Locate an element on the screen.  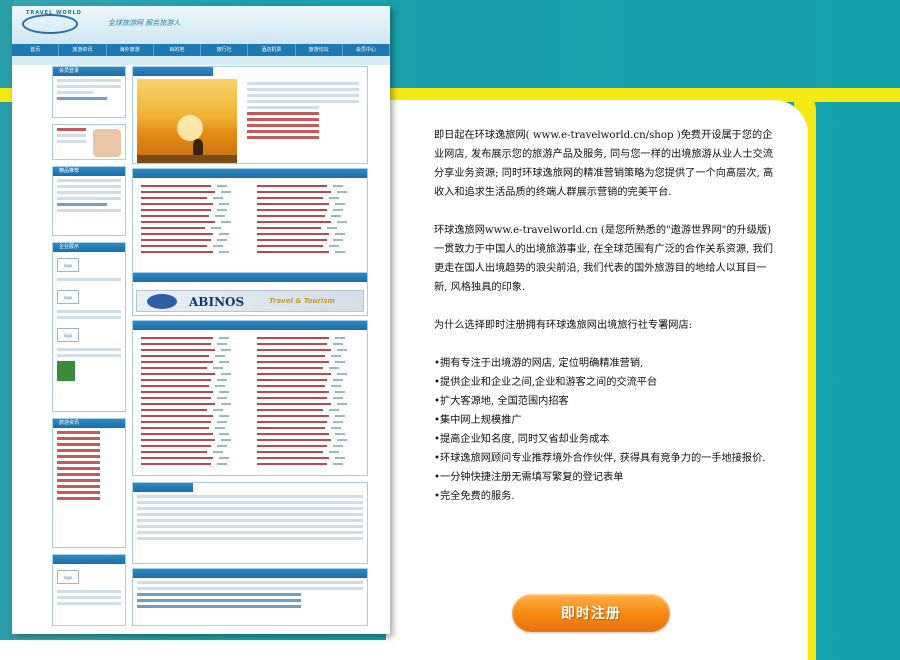
register-now-button: 即时注册 is located at coordinates (591, 613).